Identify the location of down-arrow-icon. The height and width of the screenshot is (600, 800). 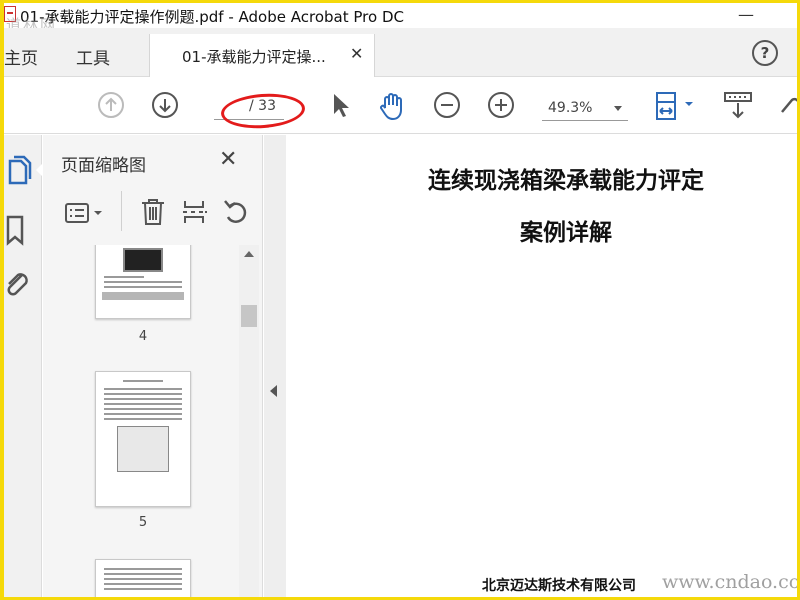
(165, 105).